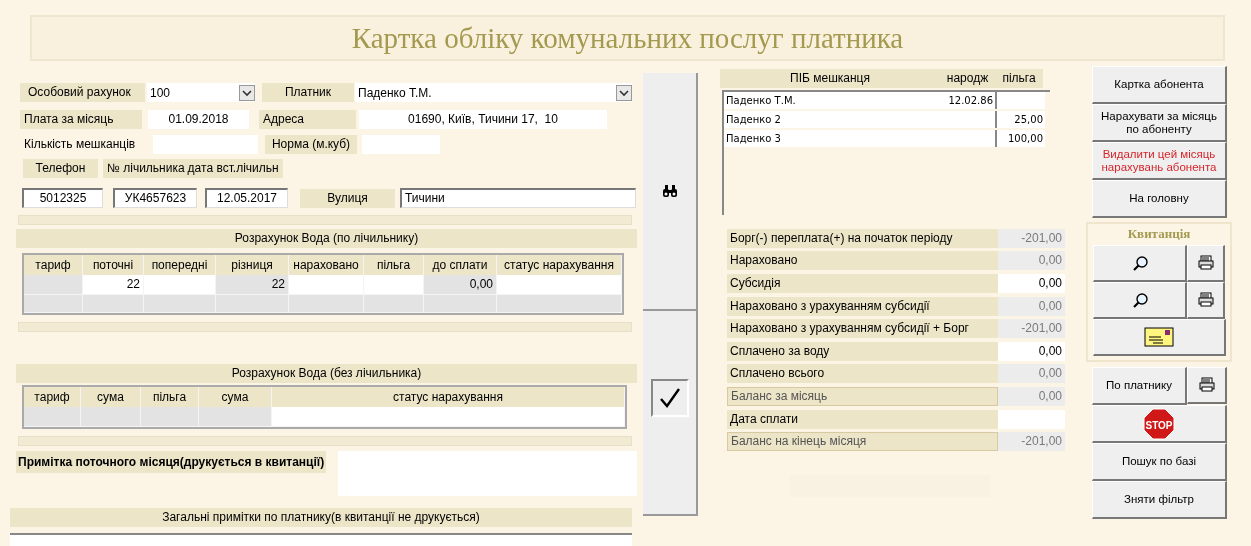 This screenshot has width=1251, height=546. What do you see at coordinates (1021, 138) in the screenshot?
I see `table-cell: 100,00` at bounding box center [1021, 138].